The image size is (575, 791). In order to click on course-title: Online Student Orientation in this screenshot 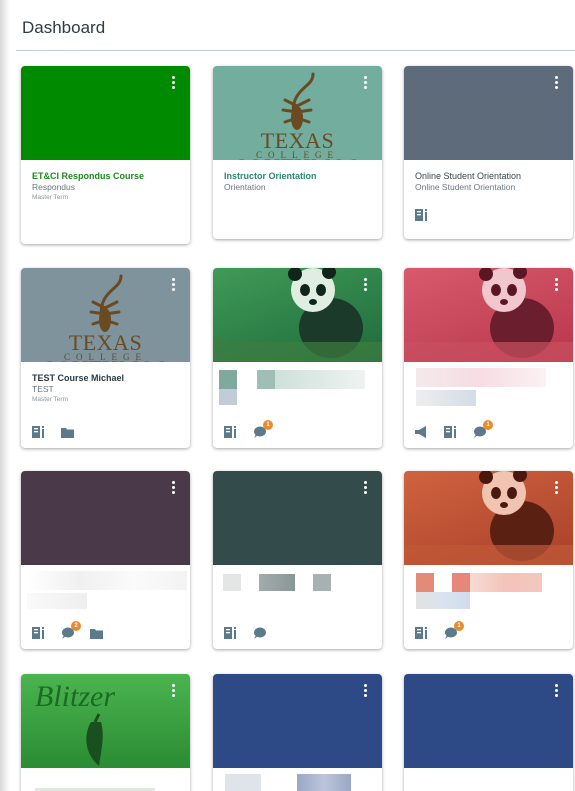, I will do `click(488, 176)`.